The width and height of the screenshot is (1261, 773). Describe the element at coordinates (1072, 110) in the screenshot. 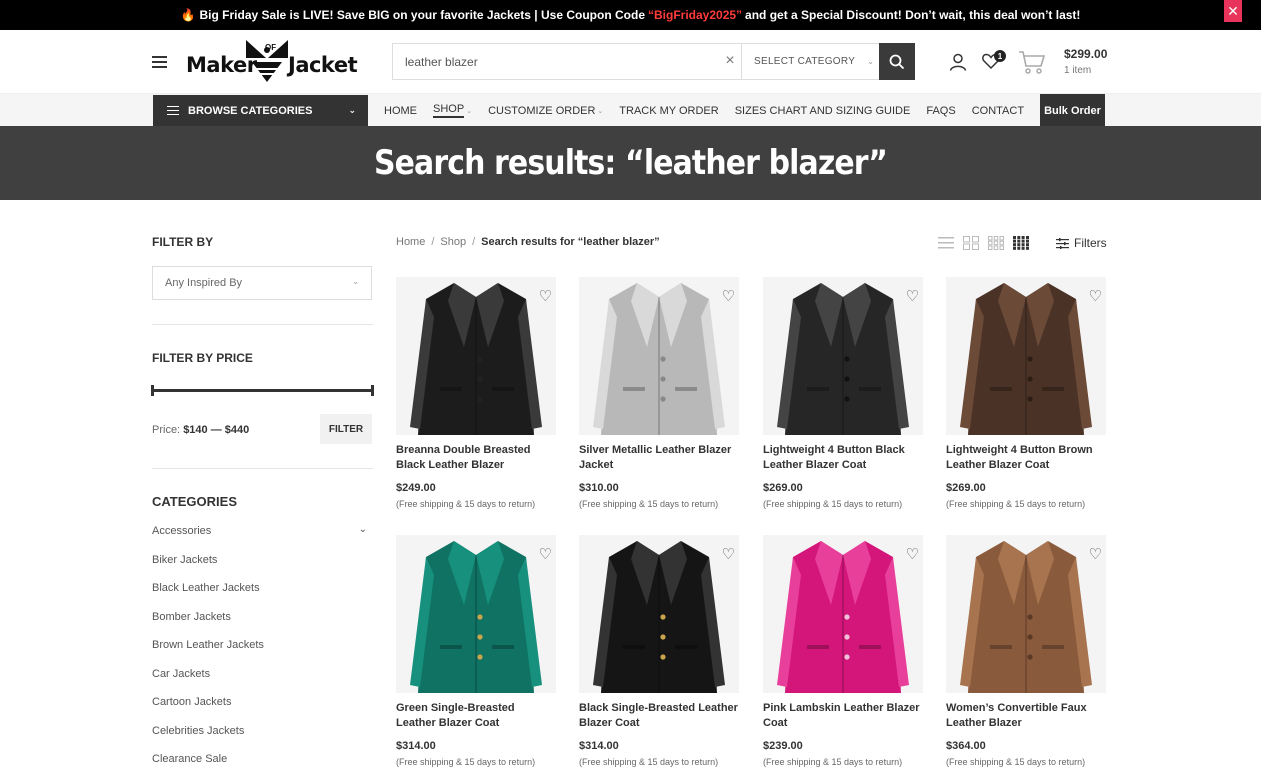

I see `bulk-order-button: Bulk Order` at that location.